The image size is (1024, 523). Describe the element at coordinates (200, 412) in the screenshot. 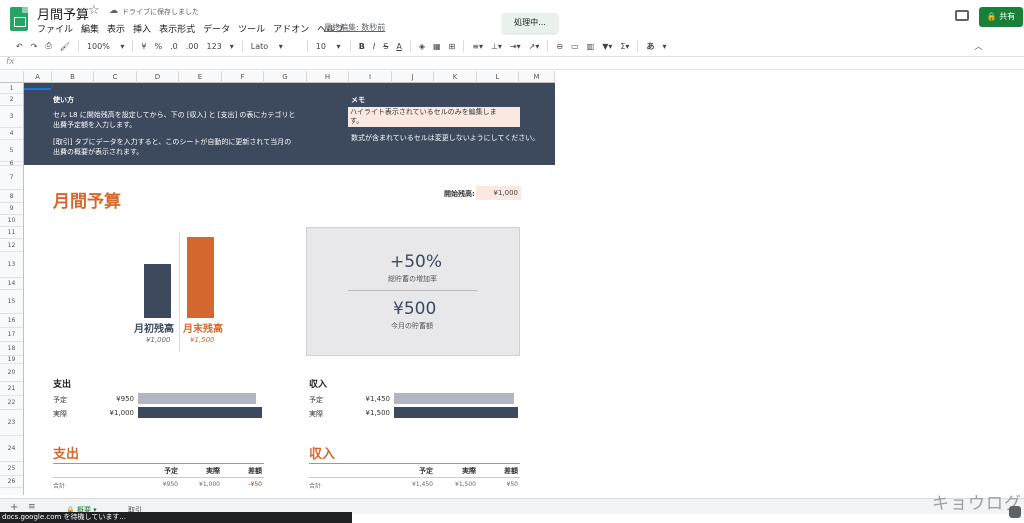

I see `expense-actual-bar` at that location.